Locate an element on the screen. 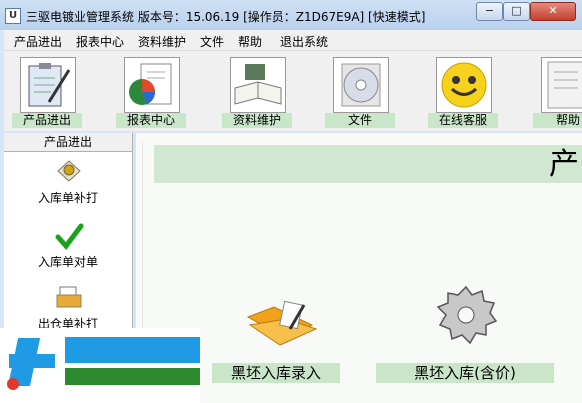 The width and height of the screenshot is (582, 403). watermark-blue-bar is located at coordinates (132, 350).